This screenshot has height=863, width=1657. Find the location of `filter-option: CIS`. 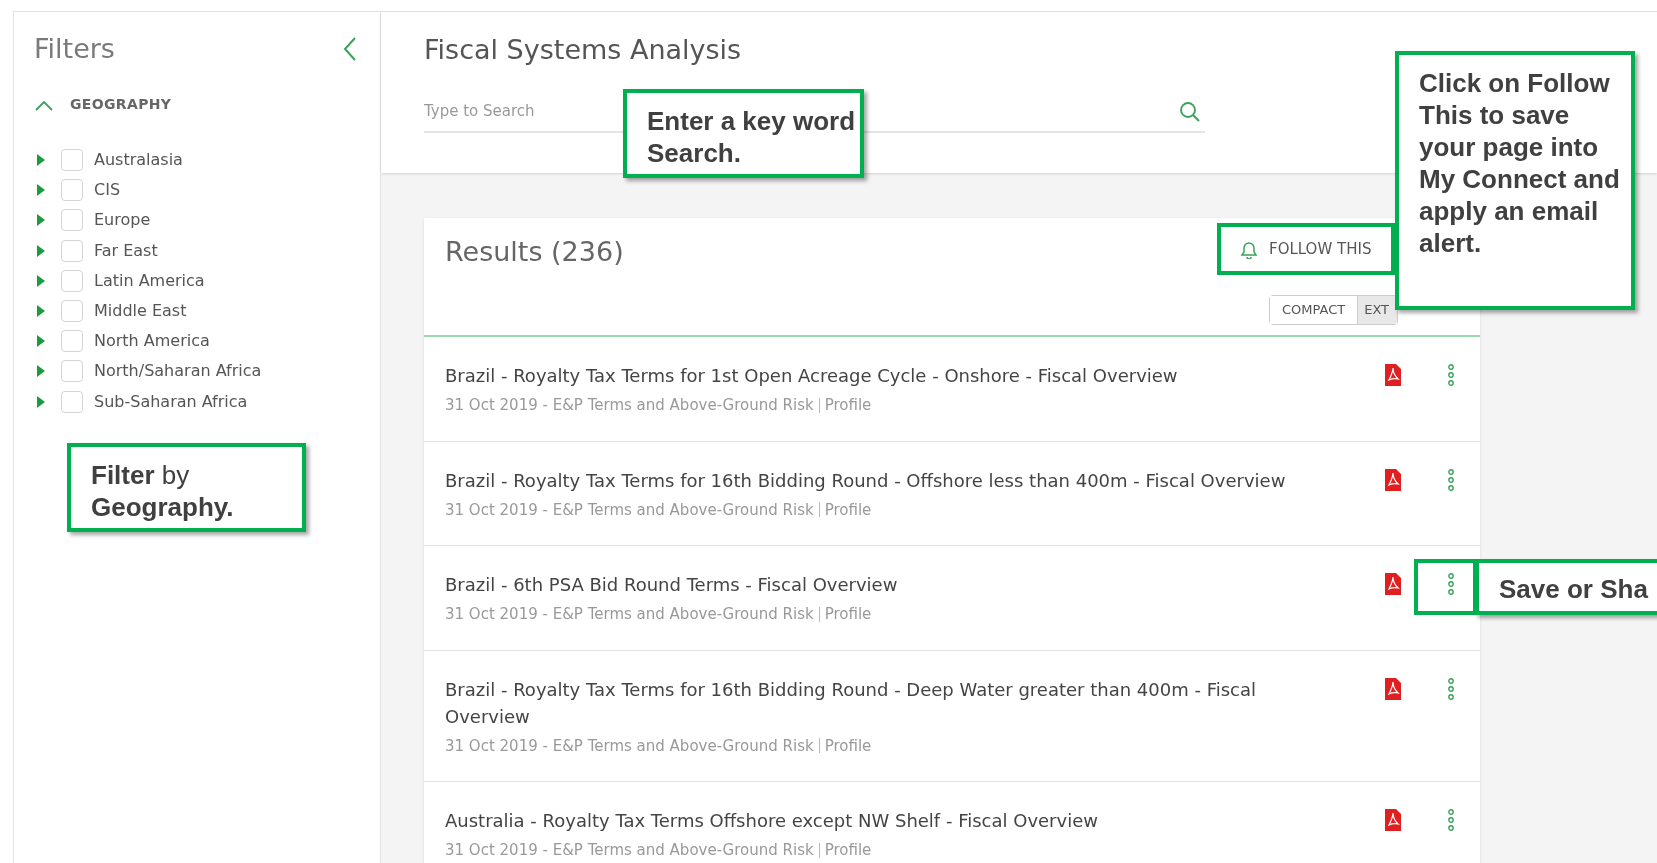

filter-option: CIS is located at coordinates (107, 190).